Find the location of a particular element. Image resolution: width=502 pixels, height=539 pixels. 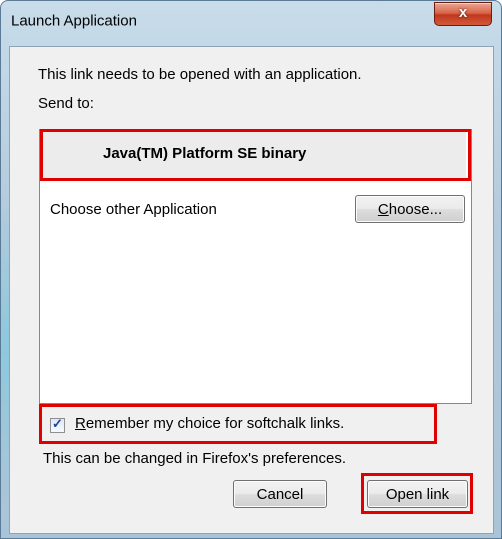

cancel-button: Cancel is located at coordinates (280, 494).